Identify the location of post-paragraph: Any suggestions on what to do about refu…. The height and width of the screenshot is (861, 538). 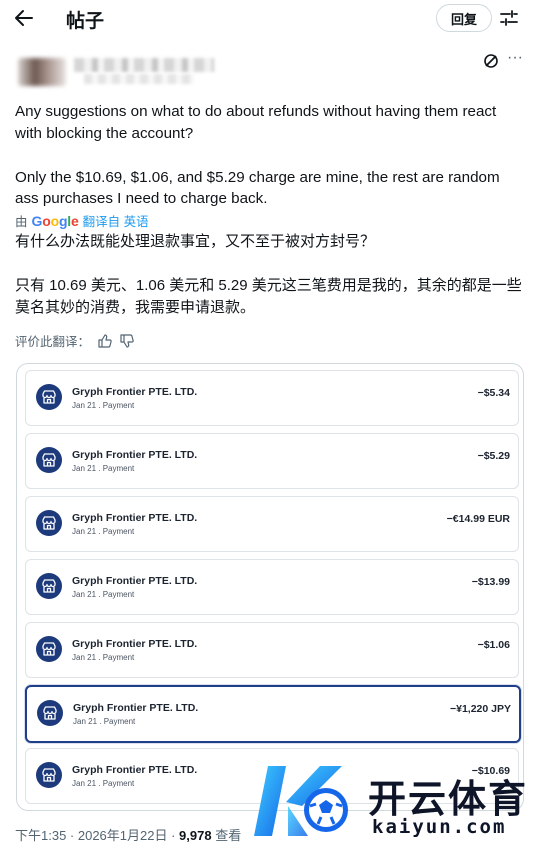
(256, 122).